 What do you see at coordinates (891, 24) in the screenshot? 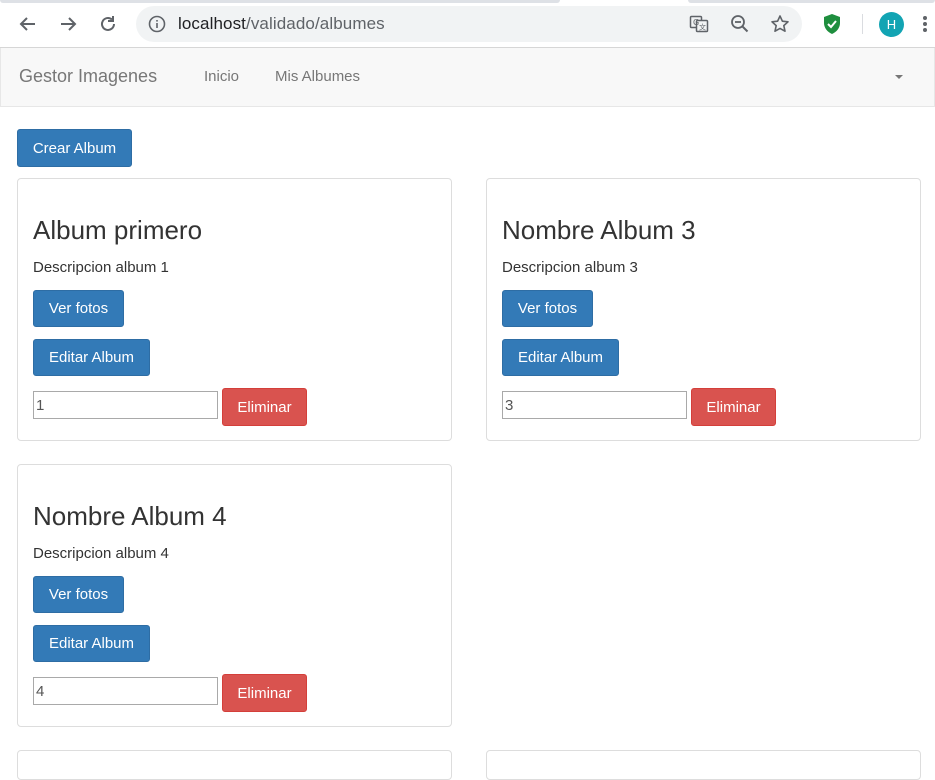
I see `profile-avatar: H` at bounding box center [891, 24].